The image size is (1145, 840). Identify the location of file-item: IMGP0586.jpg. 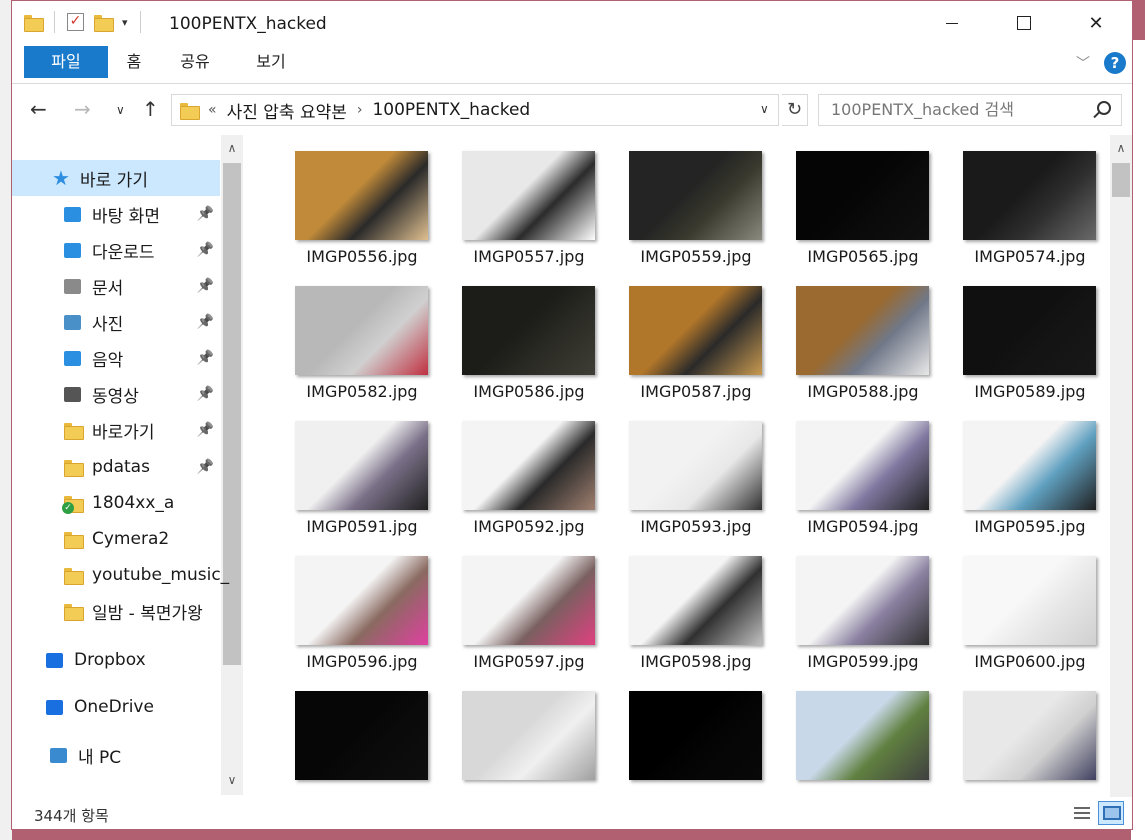
(521, 341).